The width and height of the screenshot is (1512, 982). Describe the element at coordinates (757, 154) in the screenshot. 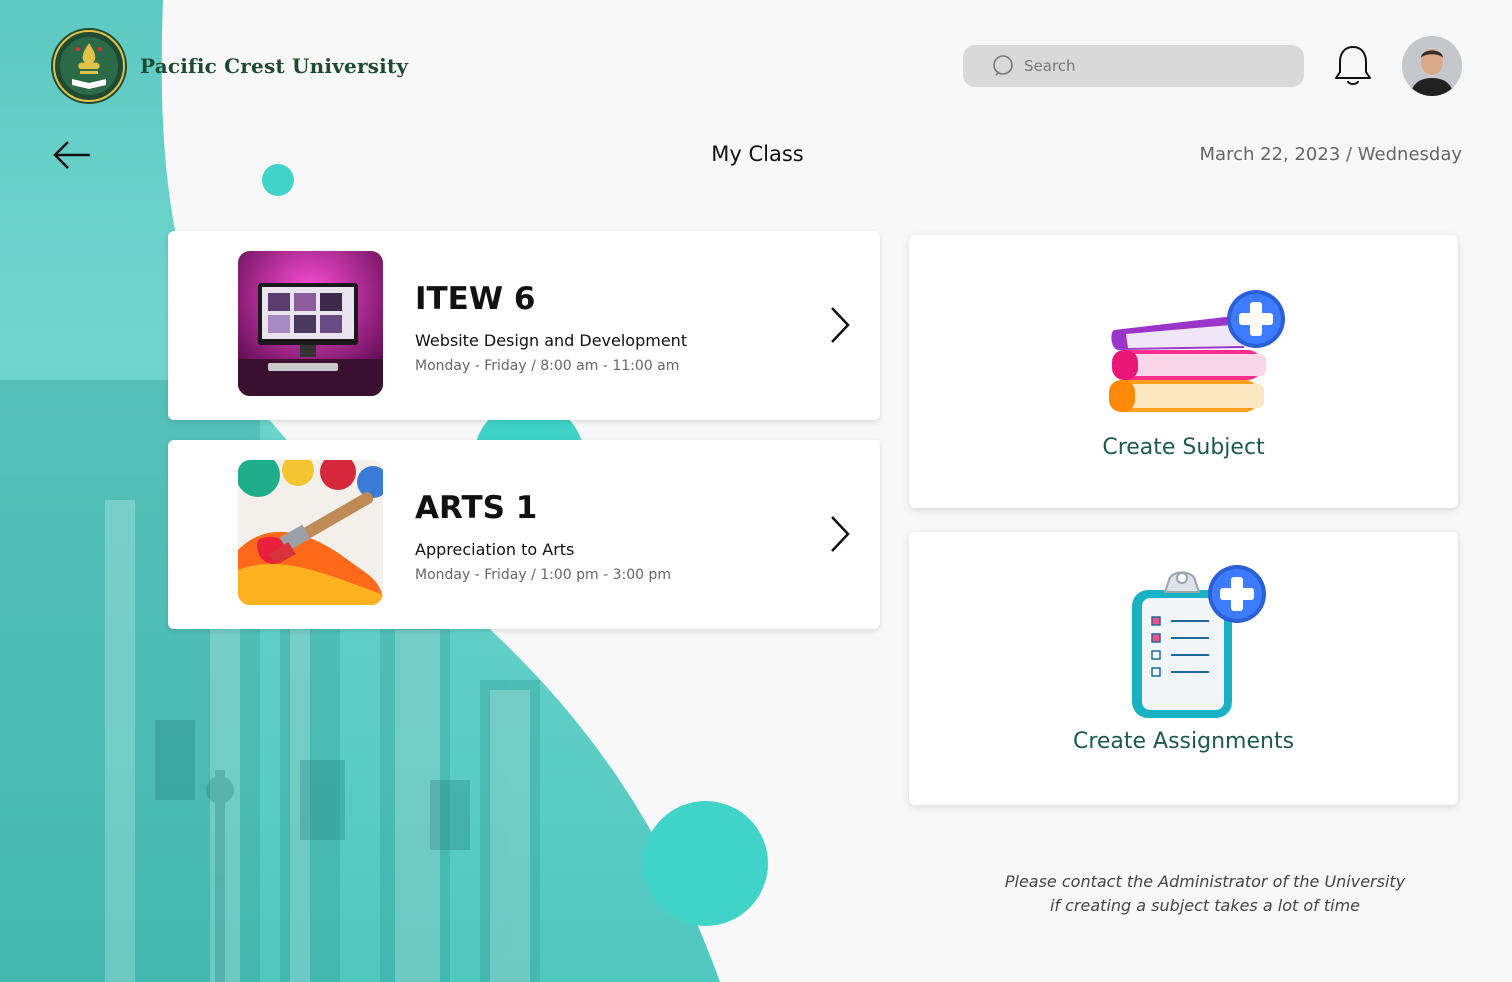

I see `page-title: My Class` at that location.